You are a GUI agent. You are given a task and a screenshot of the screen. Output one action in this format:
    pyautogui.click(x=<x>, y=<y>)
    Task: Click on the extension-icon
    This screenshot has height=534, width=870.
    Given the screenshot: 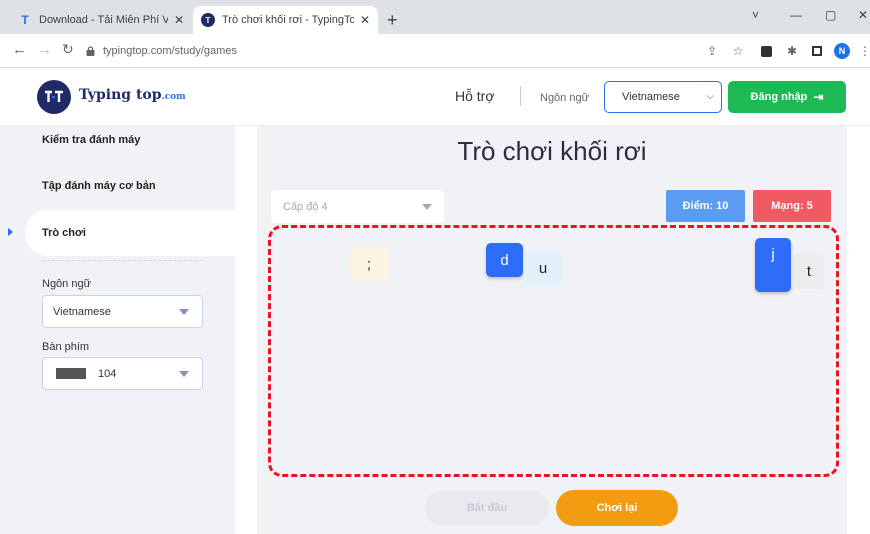 What is the action you would take?
    pyautogui.click(x=766, y=51)
    